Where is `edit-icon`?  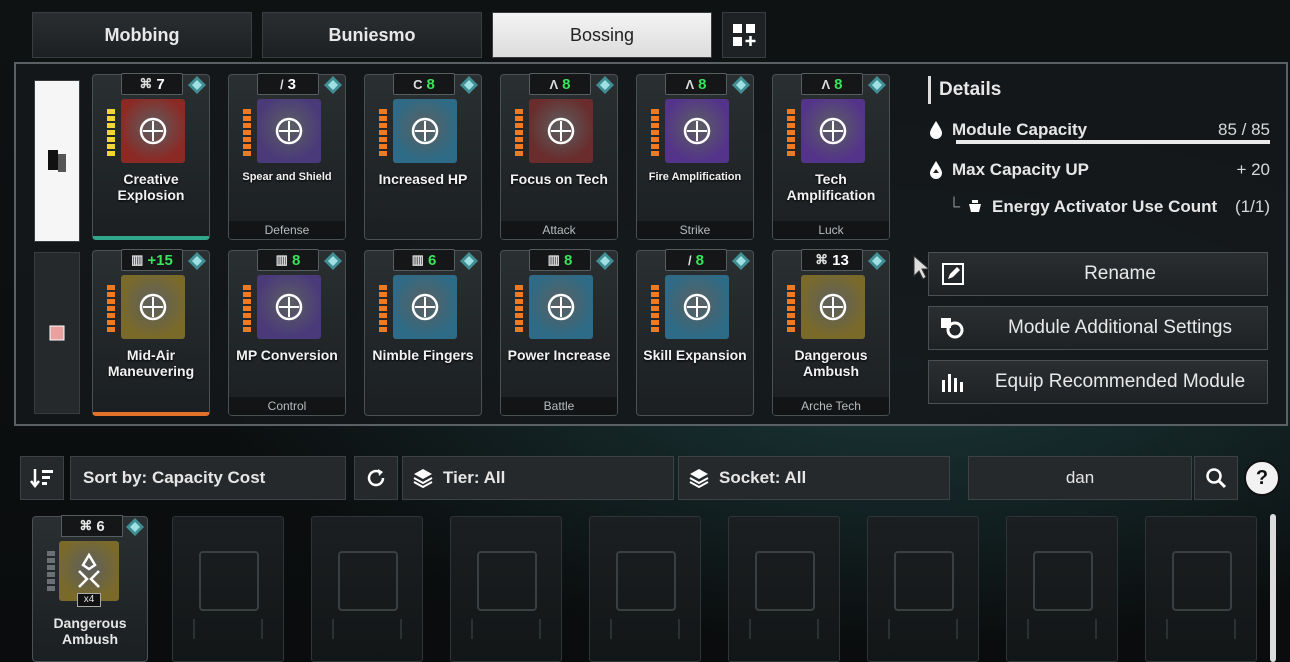 edit-icon is located at coordinates (953, 274).